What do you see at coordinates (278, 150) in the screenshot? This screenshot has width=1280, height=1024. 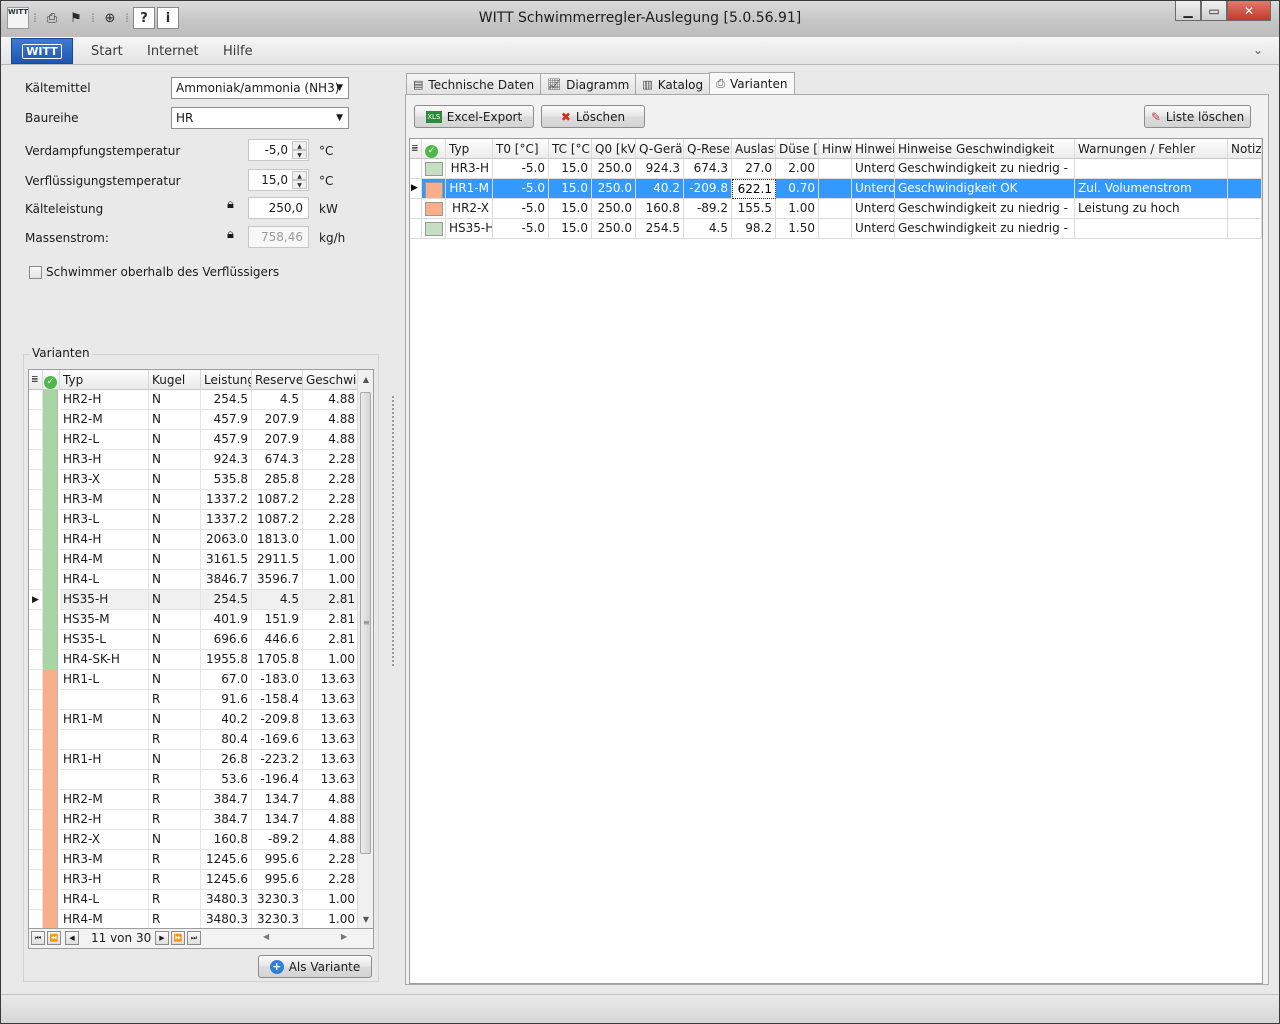 I see `evaporation-temp-spinner: -5,0 ▲ ▼` at bounding box center [278, 150].